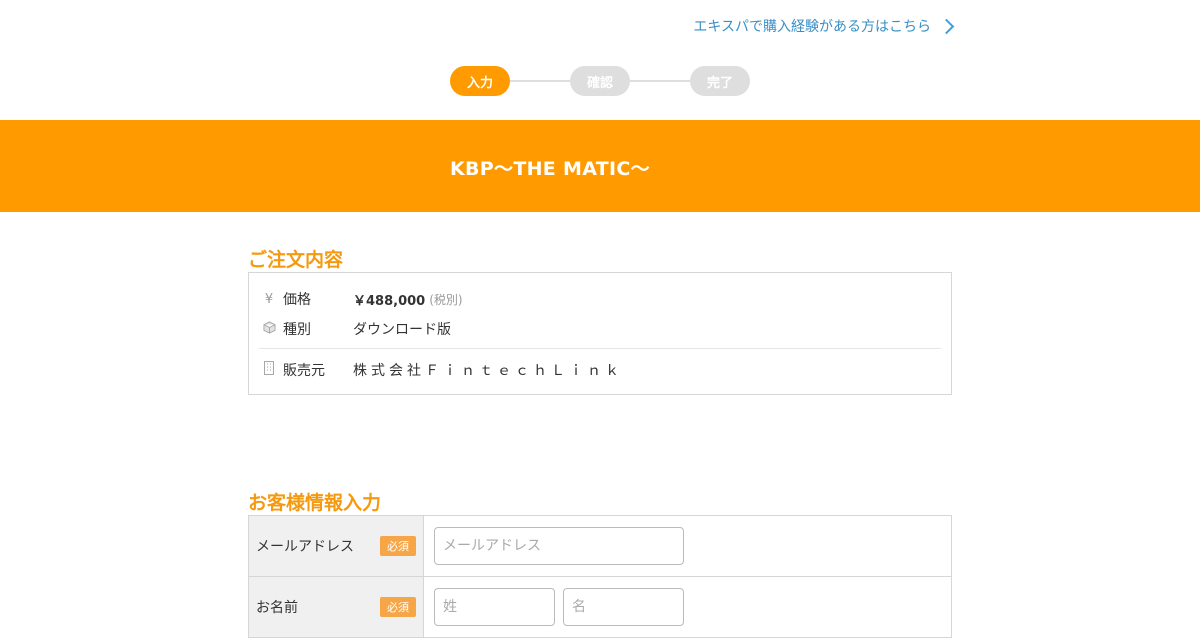  I want to click on order-section-title: ご注文内容, so click(296, 260).